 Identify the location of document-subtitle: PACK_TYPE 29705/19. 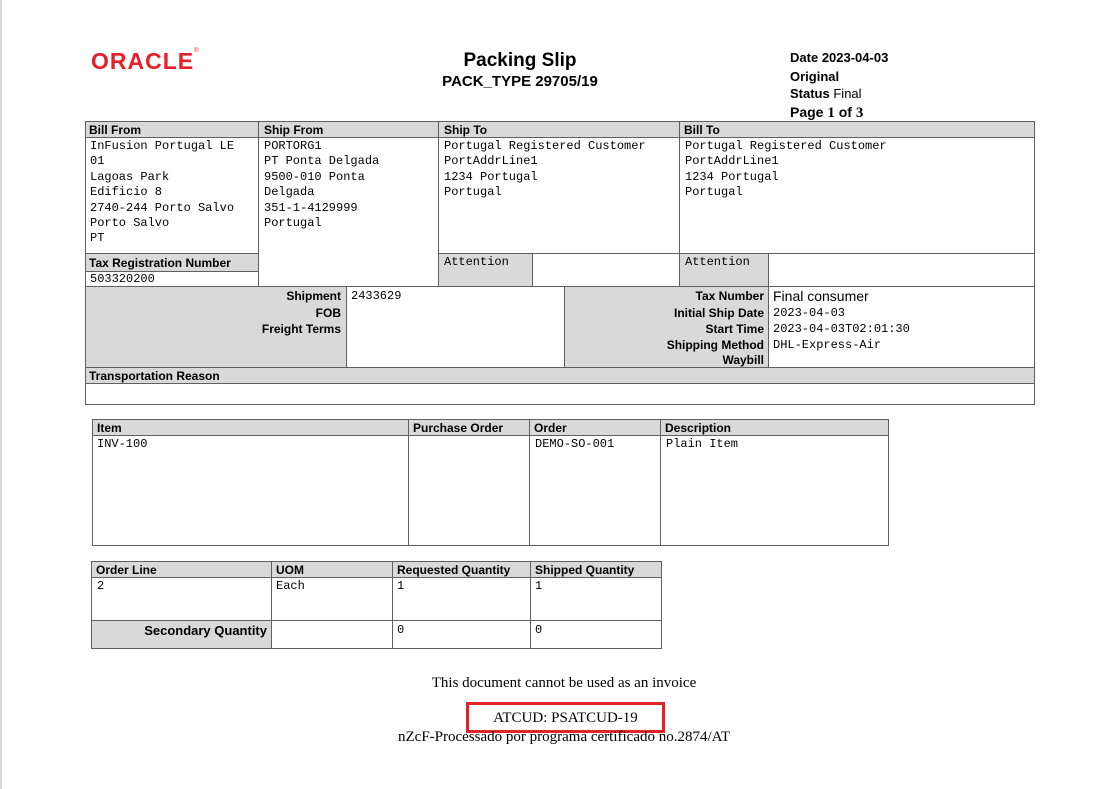
(520, 81).